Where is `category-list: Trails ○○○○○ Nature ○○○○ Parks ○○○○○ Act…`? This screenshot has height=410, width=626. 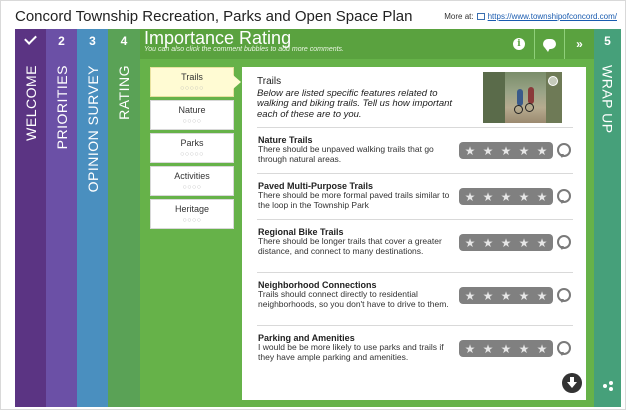
category-list: Trails ○○○○○ Nature ○○○○ Parks ○○○○○ Act… is located at coordinates (195, 149).